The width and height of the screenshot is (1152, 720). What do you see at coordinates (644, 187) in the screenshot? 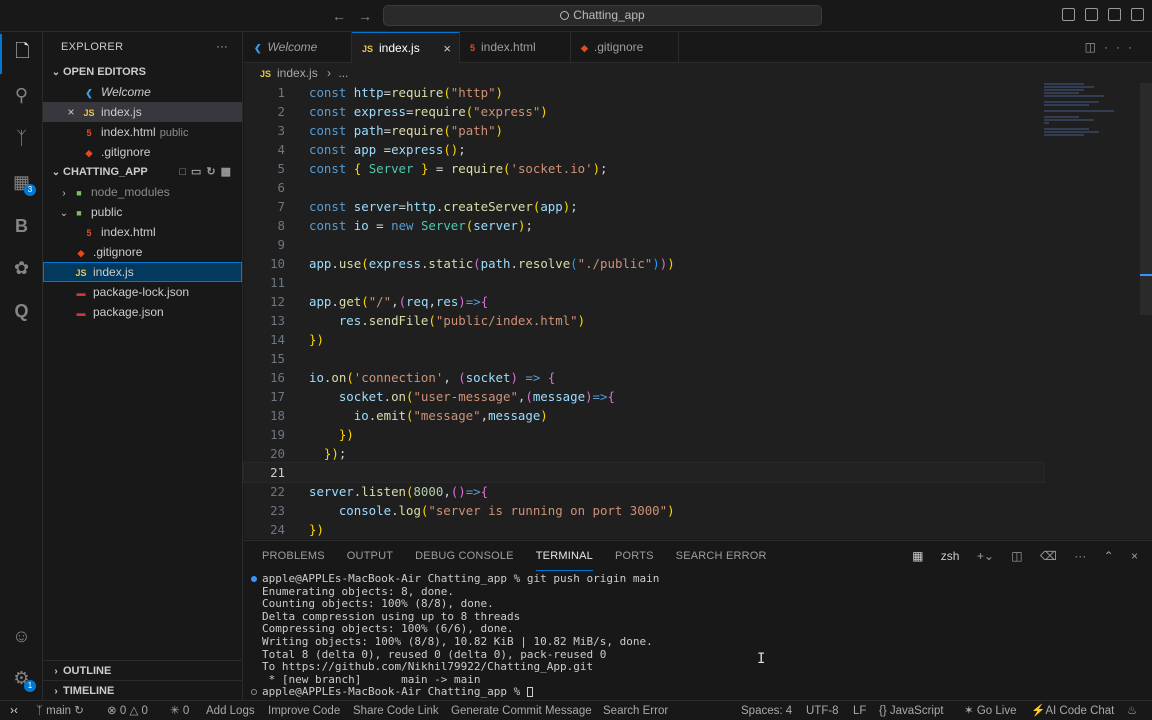
I see `code-line: 6` at bounding box center [644, 187].